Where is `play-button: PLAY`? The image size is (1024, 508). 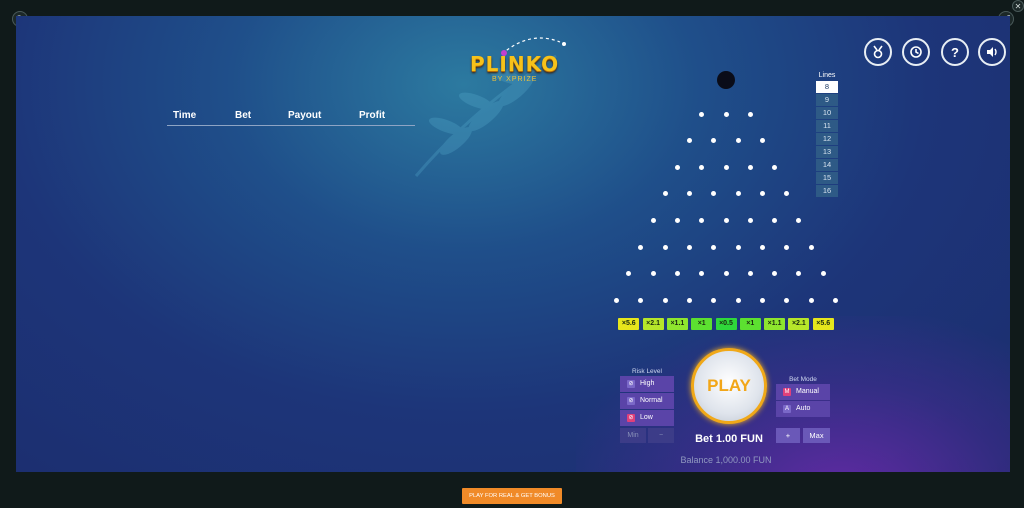 play-button: PLAY is located at coordinates (729, 386).